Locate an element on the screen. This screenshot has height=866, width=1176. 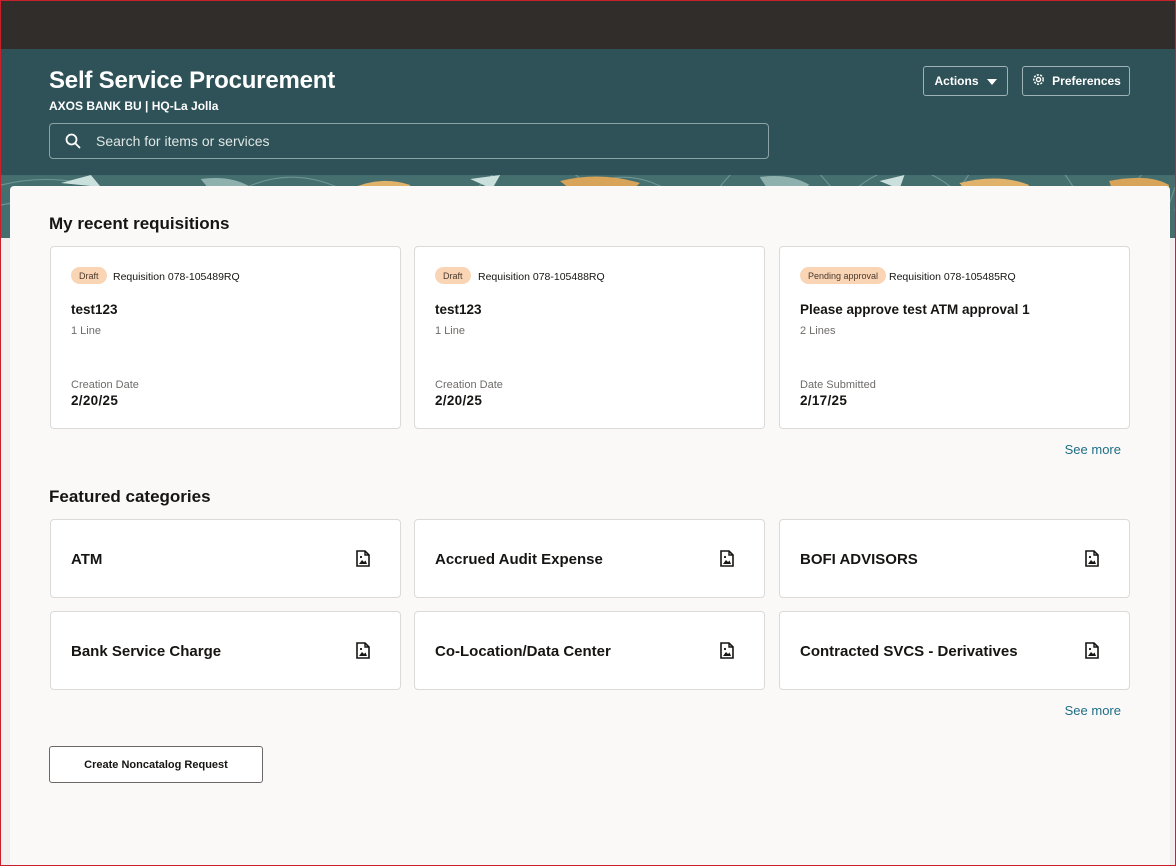
featured-categories-heading: Featured categories is located at coordinates (130, 496).